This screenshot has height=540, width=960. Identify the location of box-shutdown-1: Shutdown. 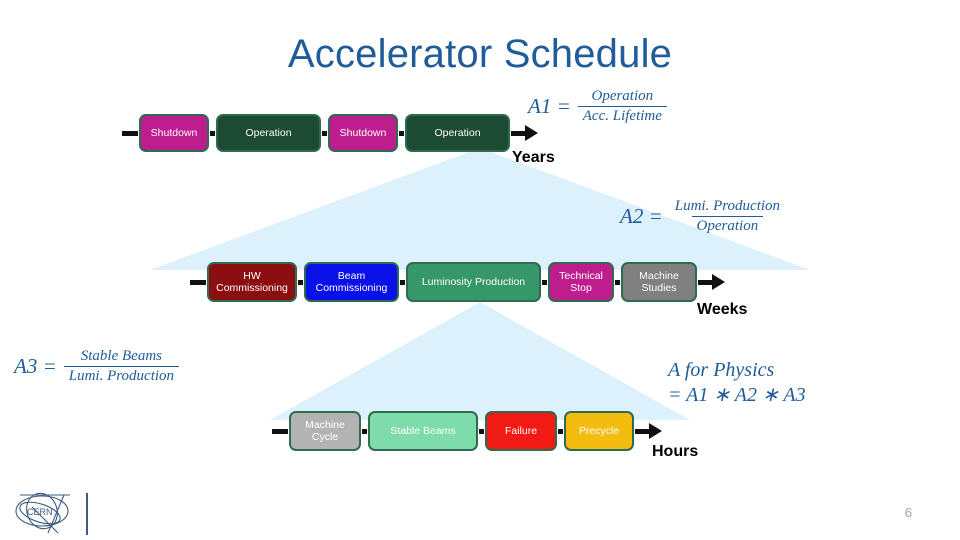
(174, 133).